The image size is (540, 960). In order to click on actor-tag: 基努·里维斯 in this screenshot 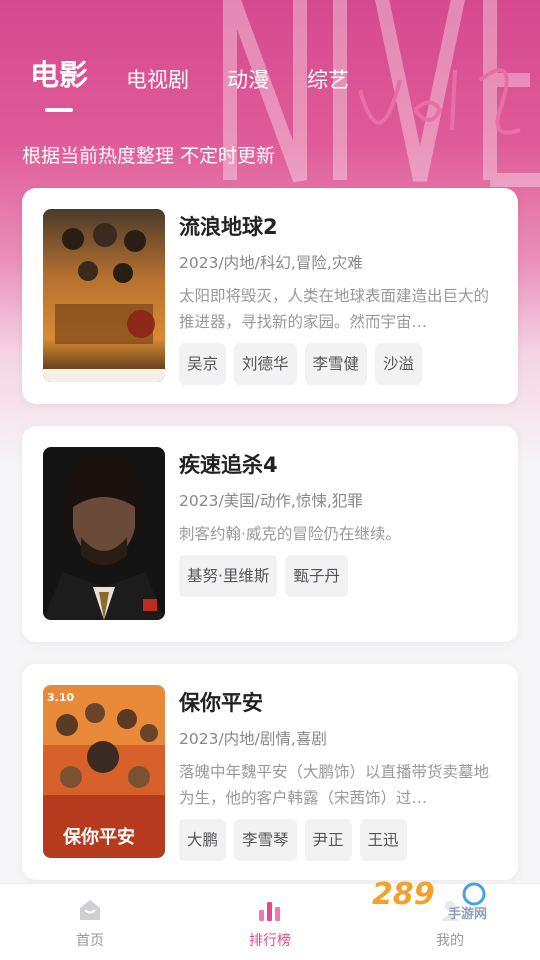, I will do `click(228, 576)`.